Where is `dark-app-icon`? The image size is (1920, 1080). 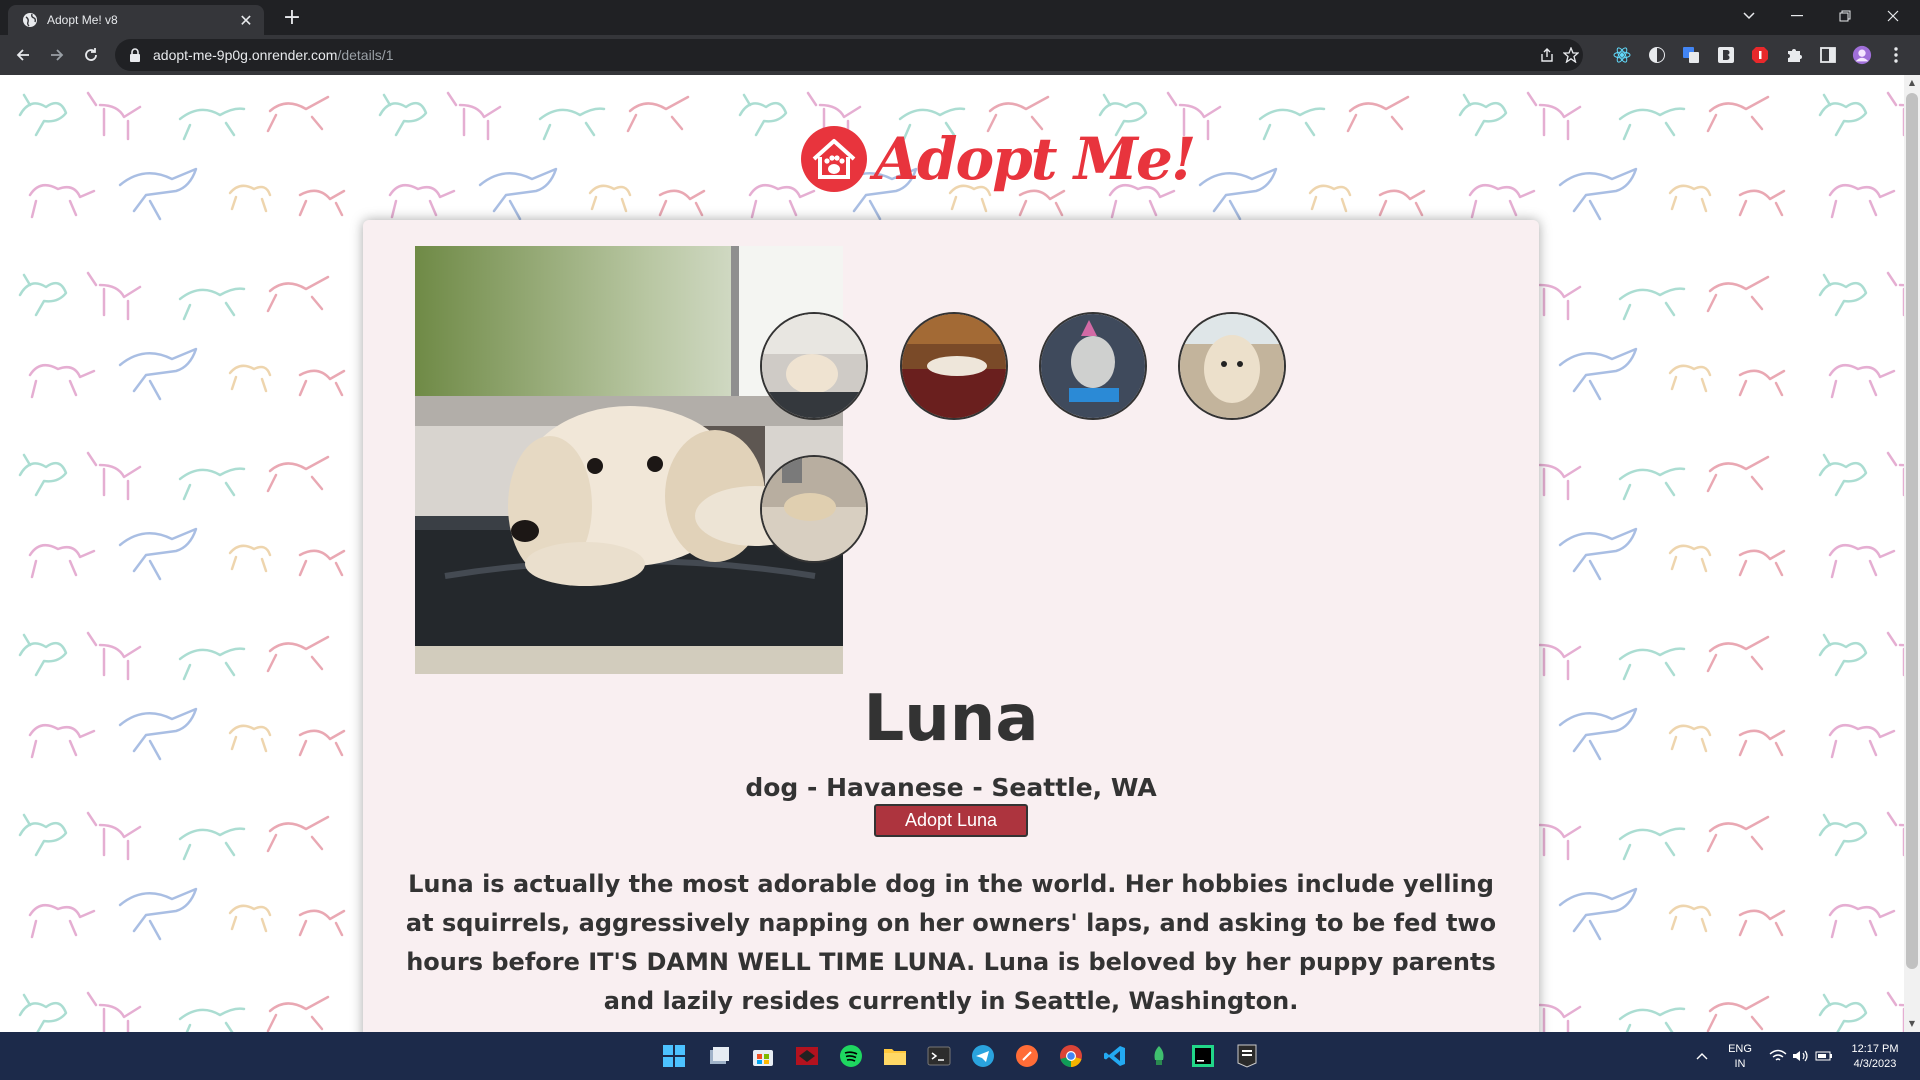 dark-app-icon is located at coordinates (807, 1056).